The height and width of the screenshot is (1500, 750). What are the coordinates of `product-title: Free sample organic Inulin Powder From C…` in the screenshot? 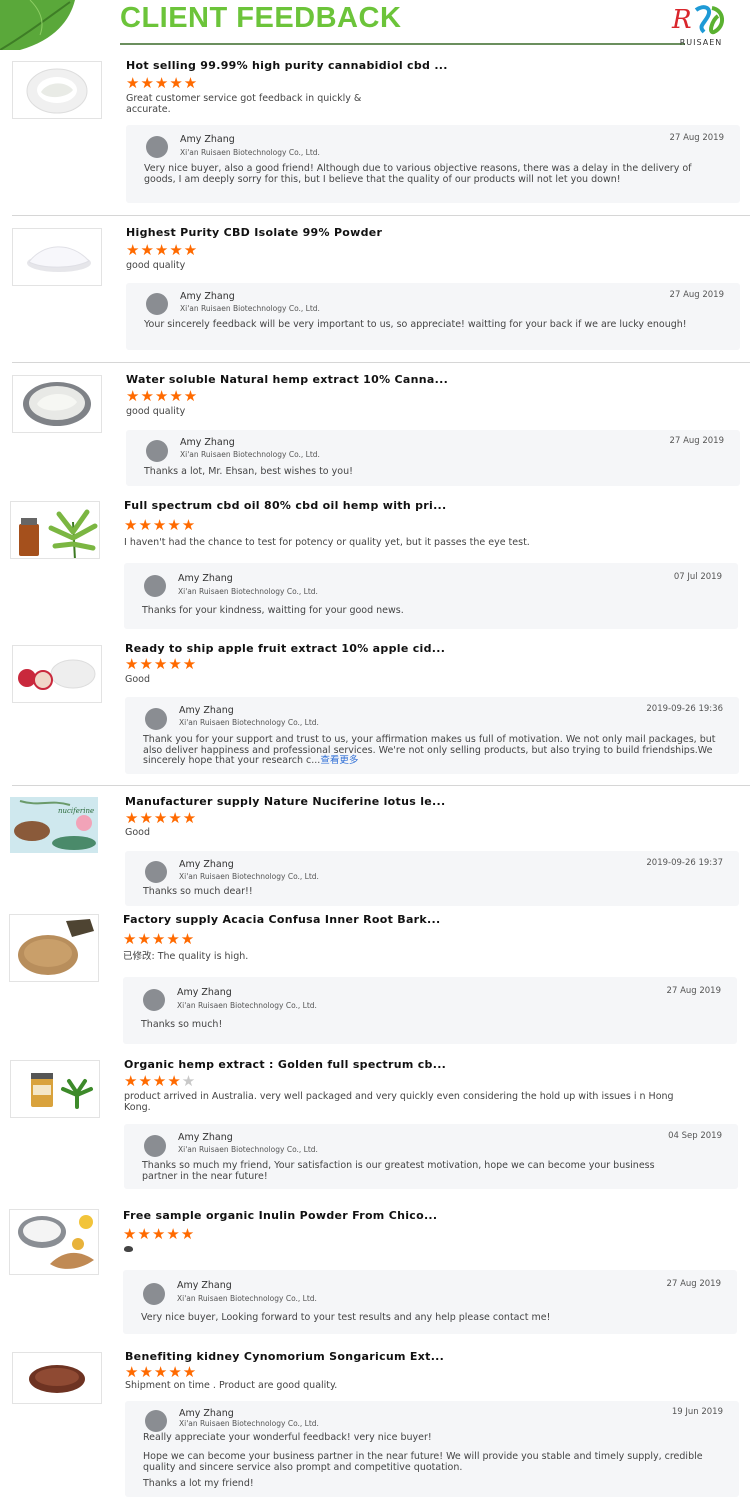 It's located at (280, 1215).